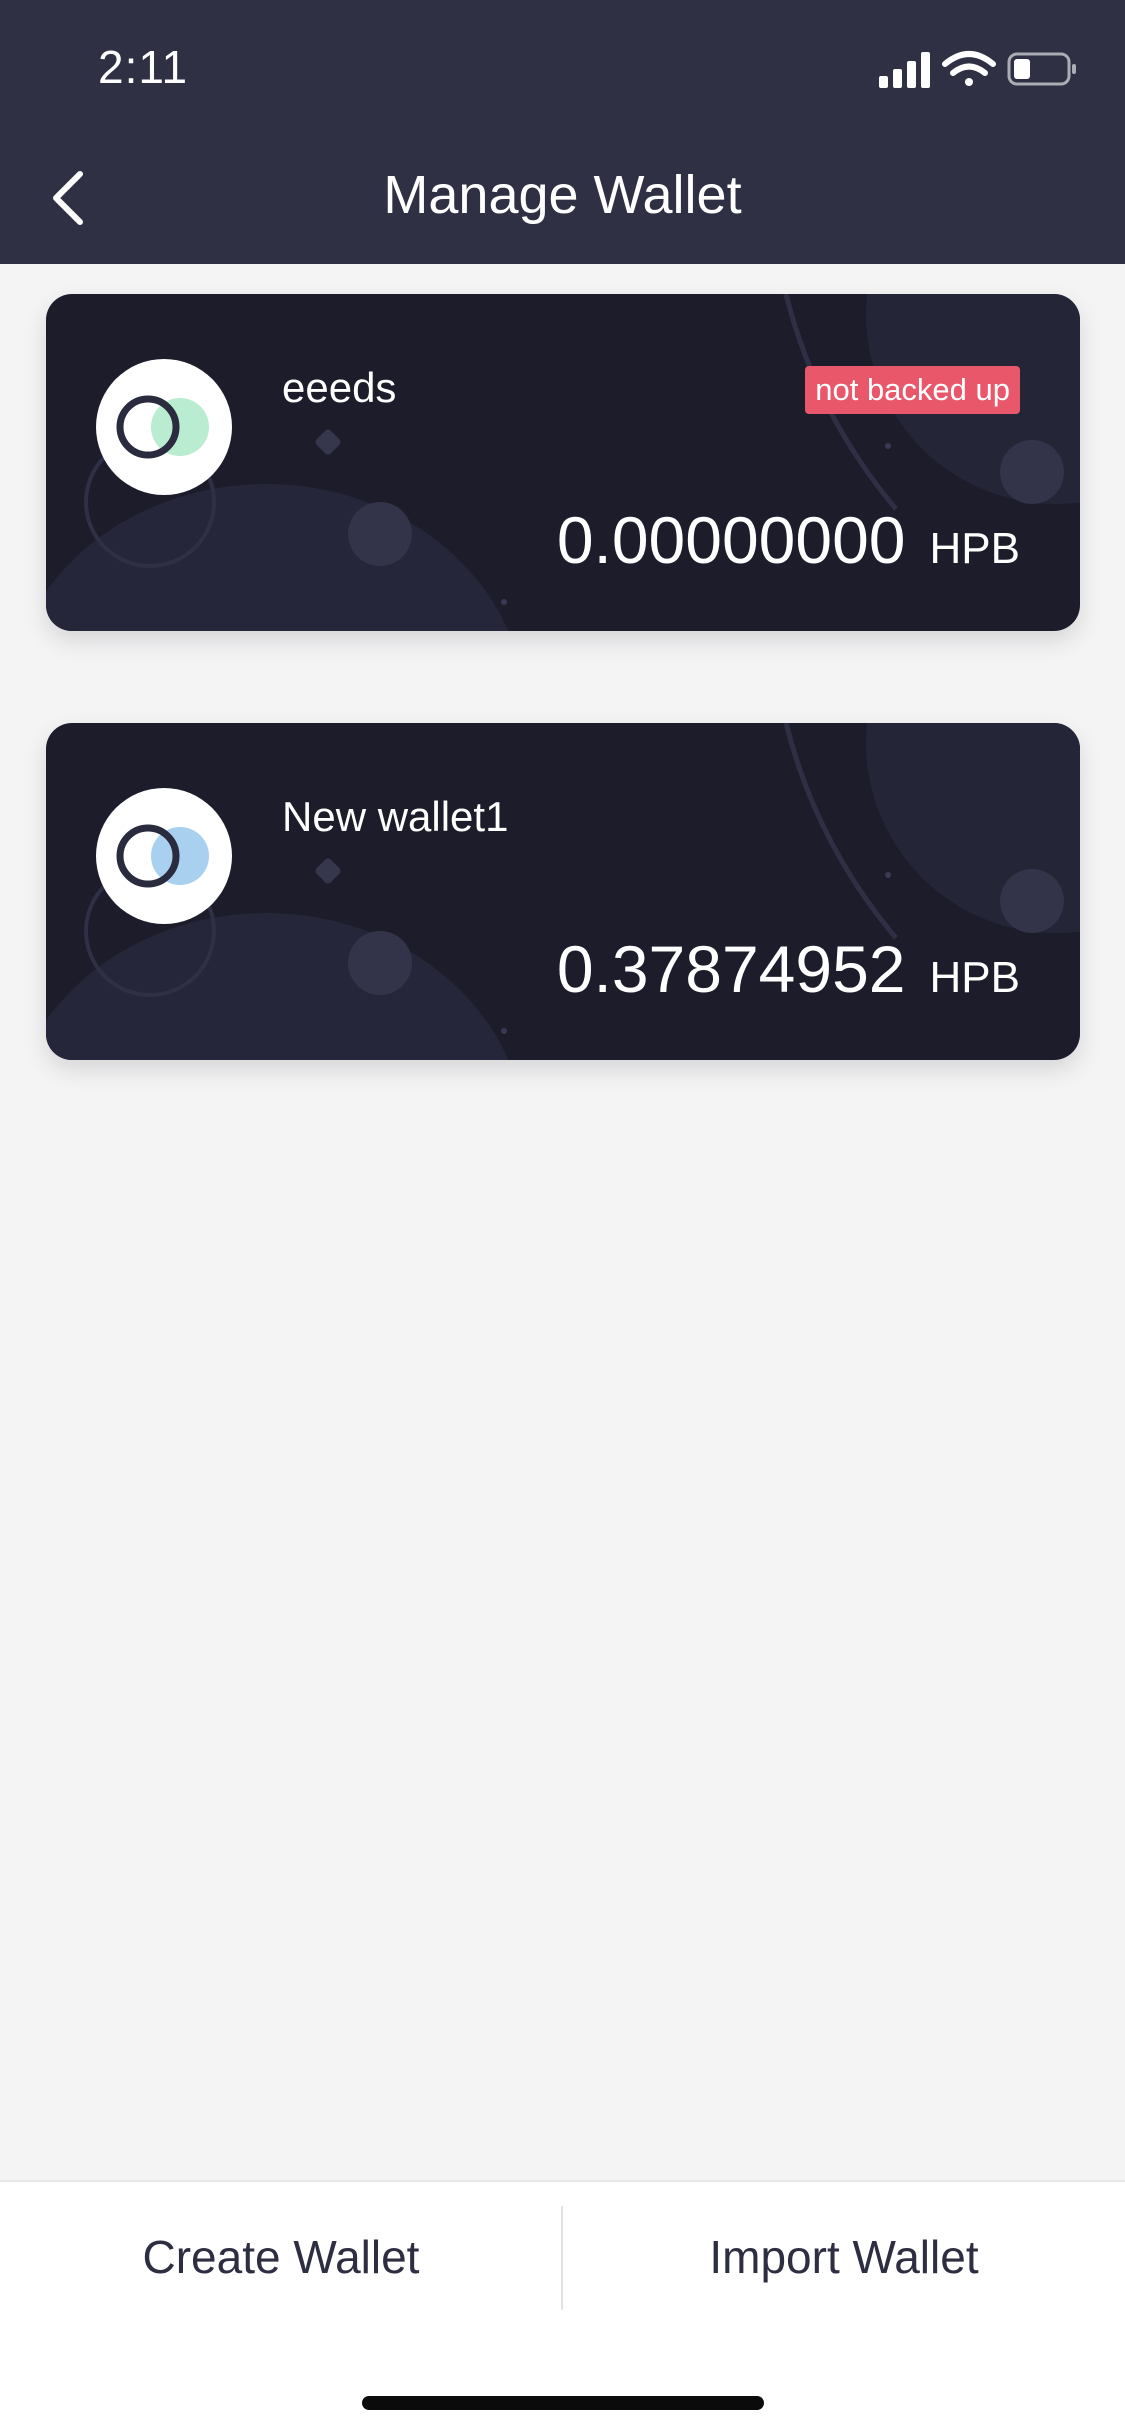 The image size is (1125, 2436). I want to click on backup-status-badge: not backed up, so click(912, 390).